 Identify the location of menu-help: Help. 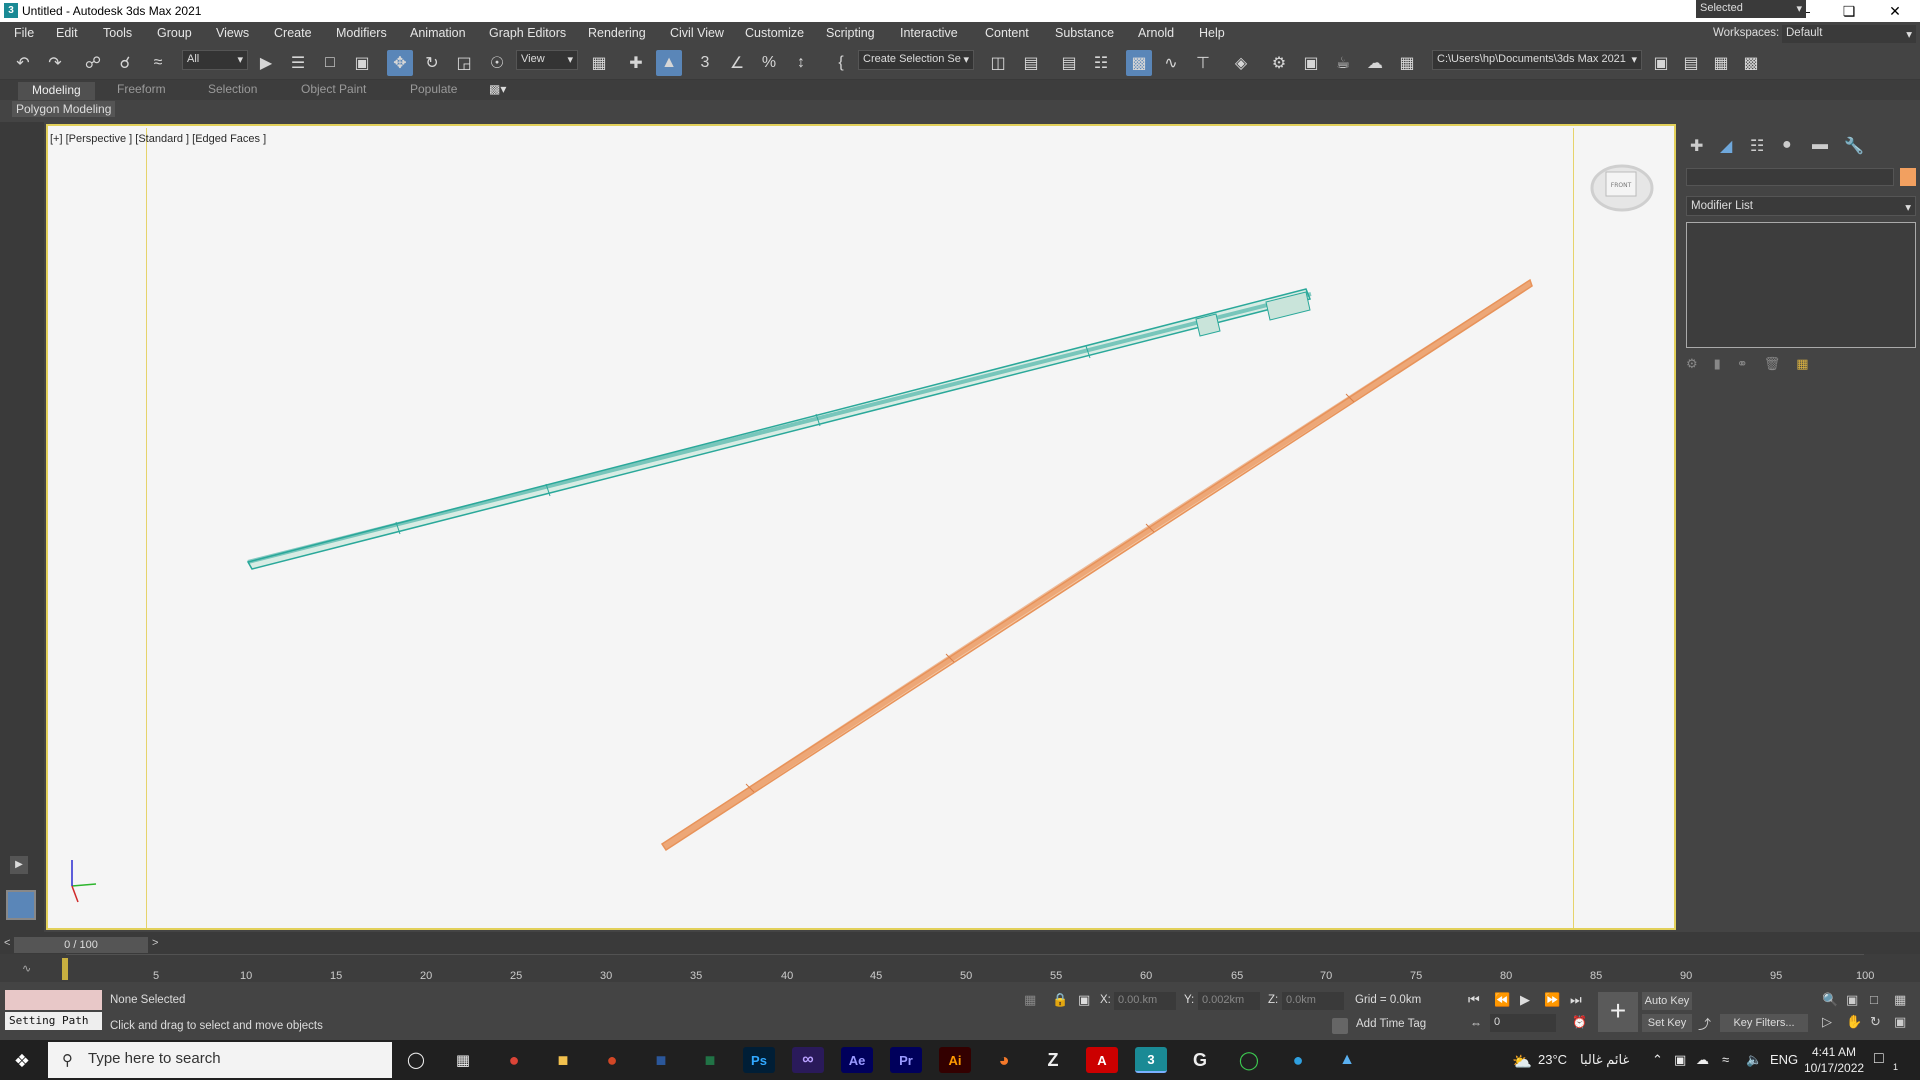
(1212, 33).